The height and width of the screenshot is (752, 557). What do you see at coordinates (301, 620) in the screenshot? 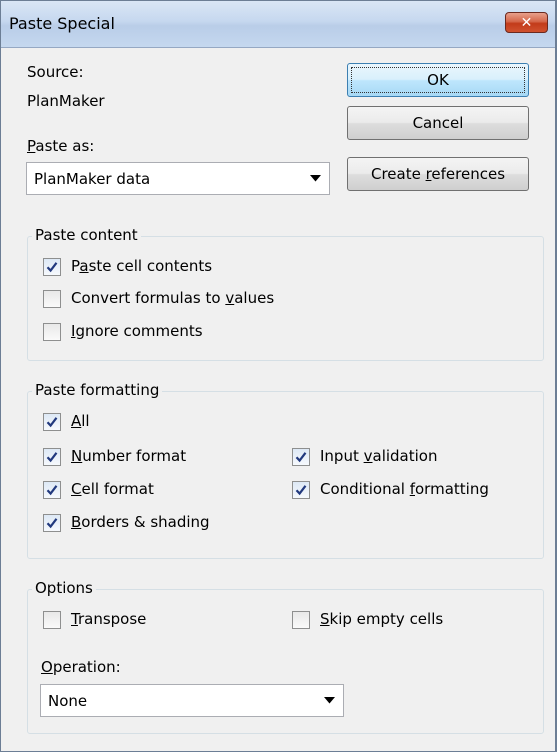
I see `skip-empty-cells-checkbox` at bounding box center [301, 620].